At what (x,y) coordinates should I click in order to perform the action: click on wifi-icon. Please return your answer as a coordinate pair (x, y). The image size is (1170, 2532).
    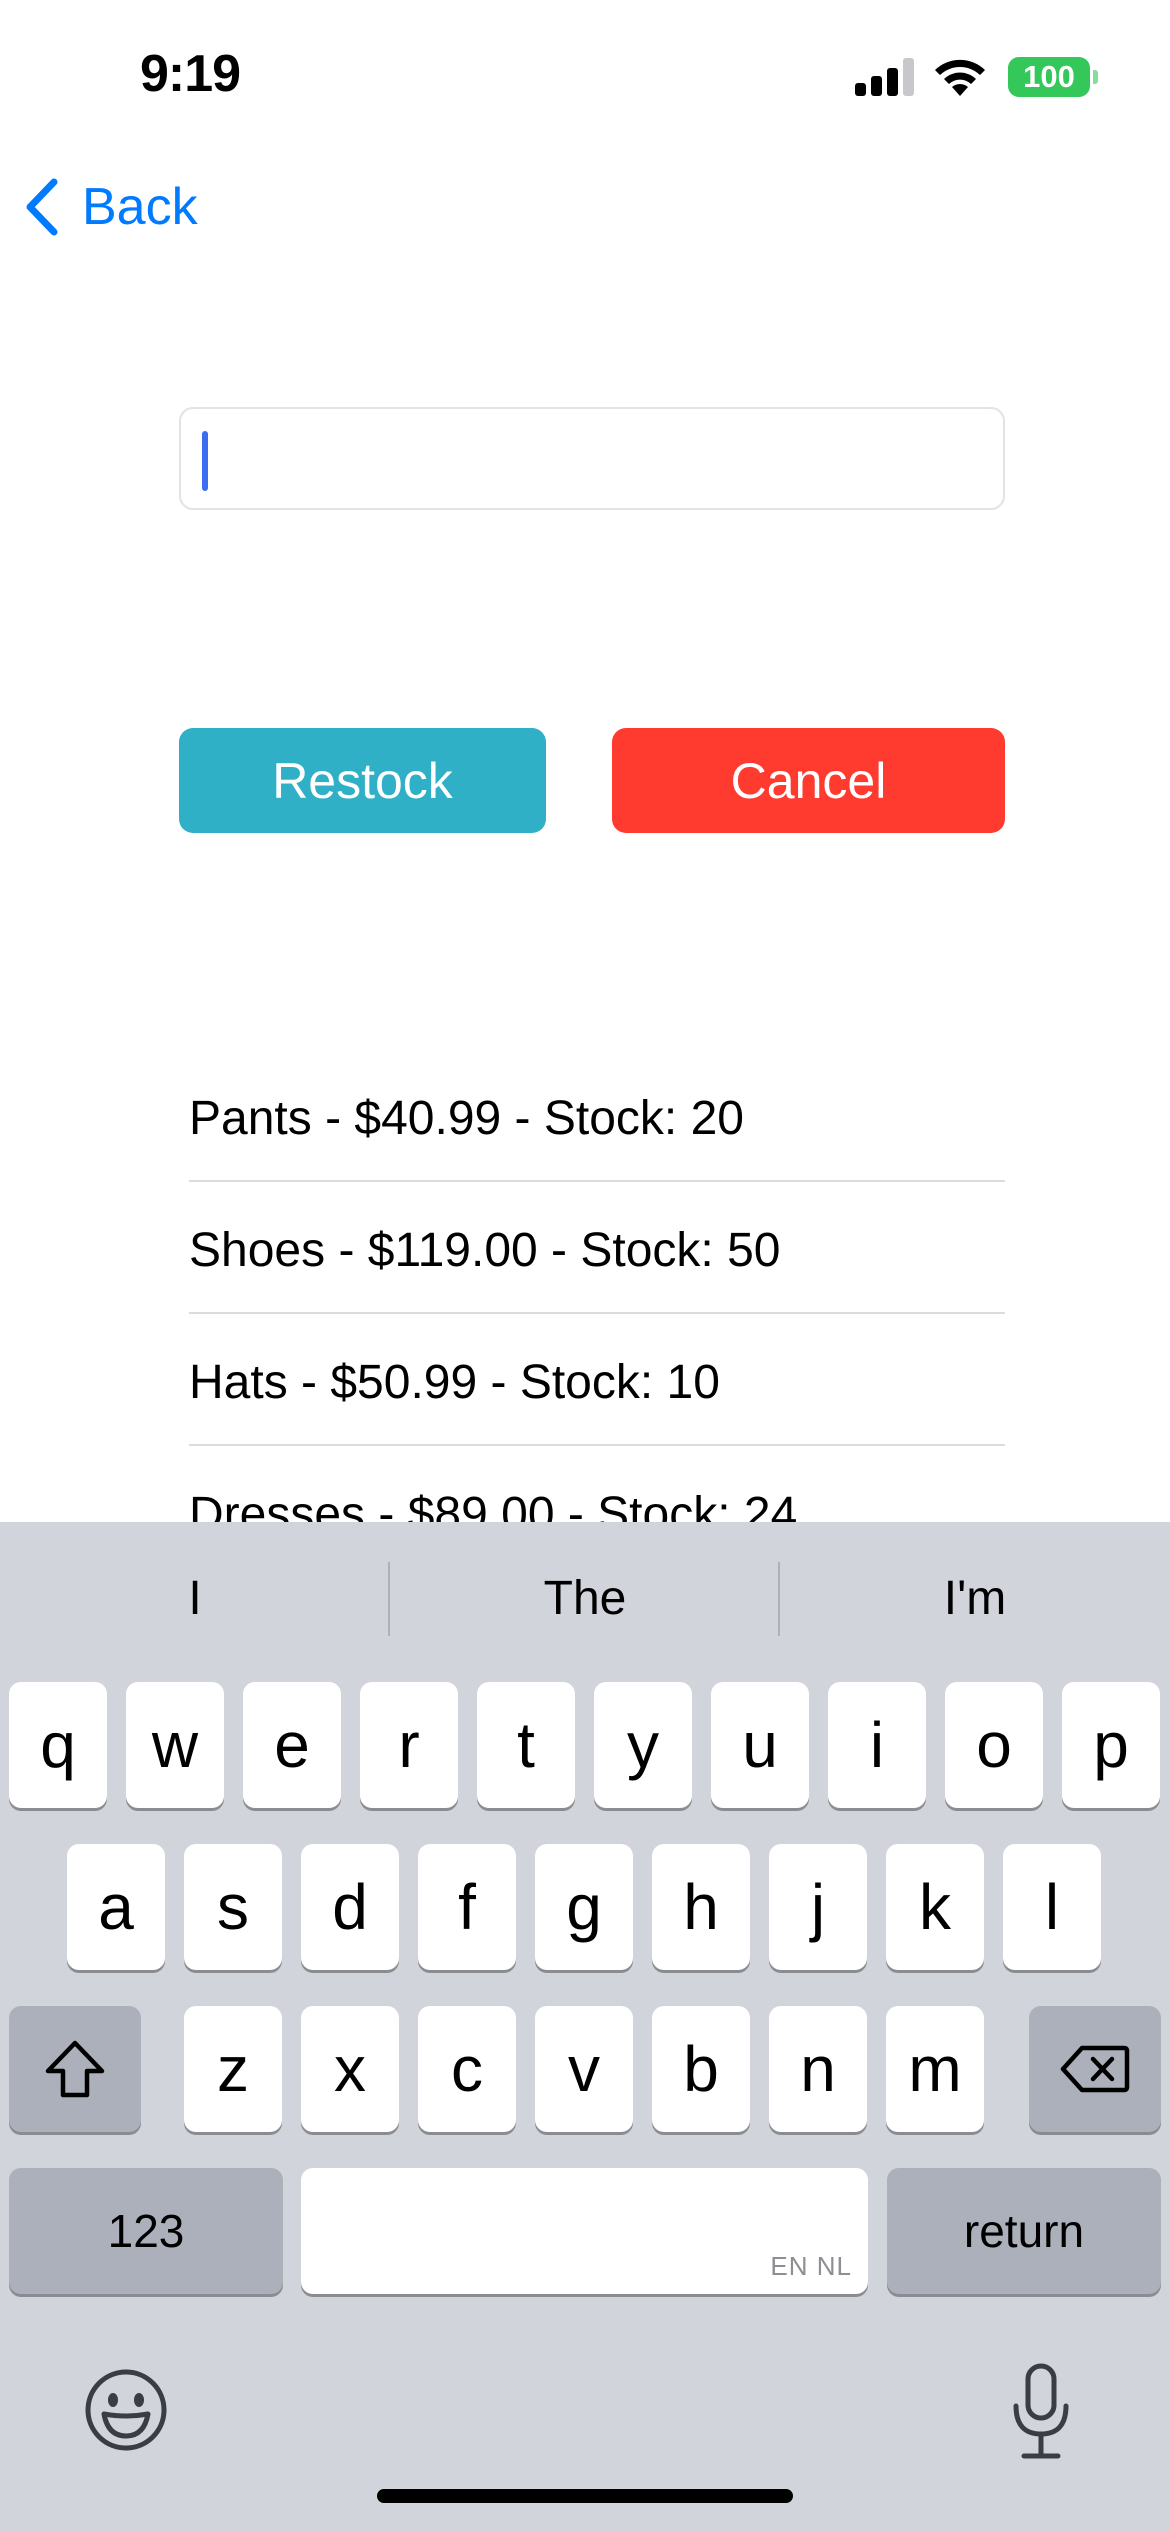
    Looking at the image, I should click on (960, 77).